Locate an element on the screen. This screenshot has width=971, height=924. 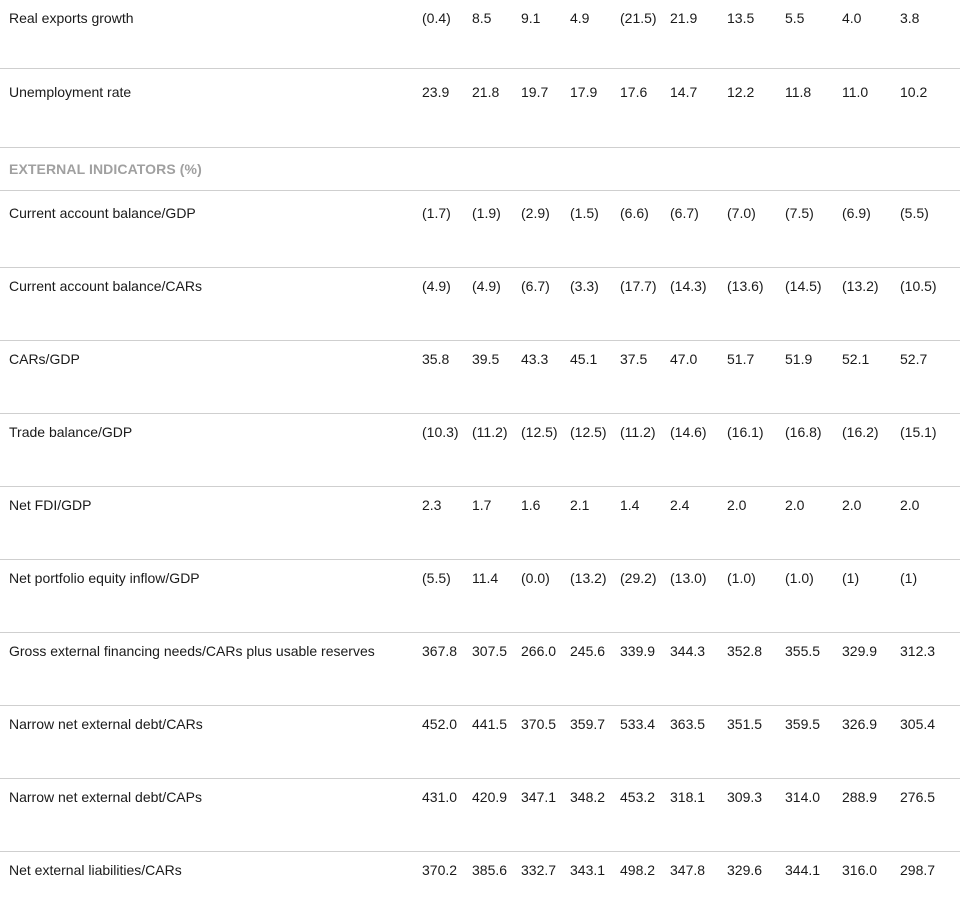
table-cell: 8.5 is located at coordinates (489, 34).